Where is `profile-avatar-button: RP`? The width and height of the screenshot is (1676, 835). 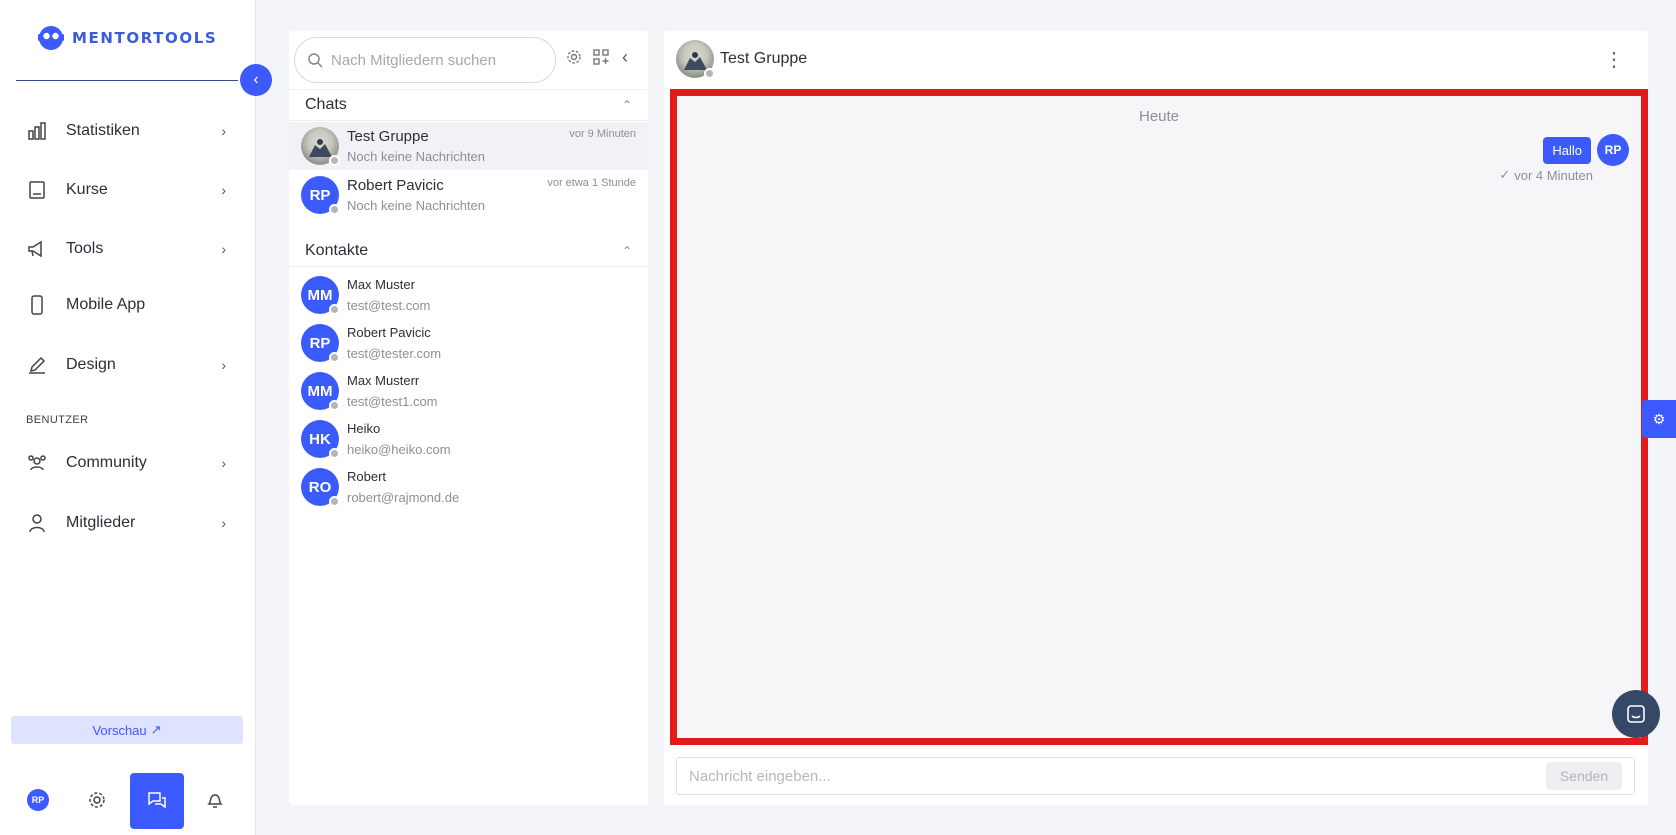
profile-avatar-button: RP is located at coordinates (38, 800).